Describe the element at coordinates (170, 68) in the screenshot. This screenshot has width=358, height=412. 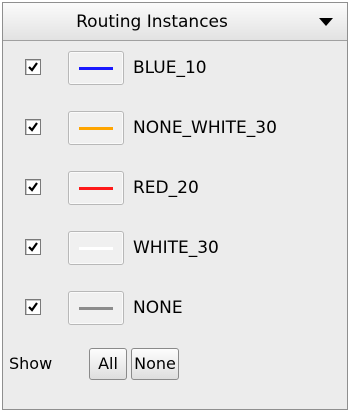
I see `instance-label: BLUE_10` at that location.